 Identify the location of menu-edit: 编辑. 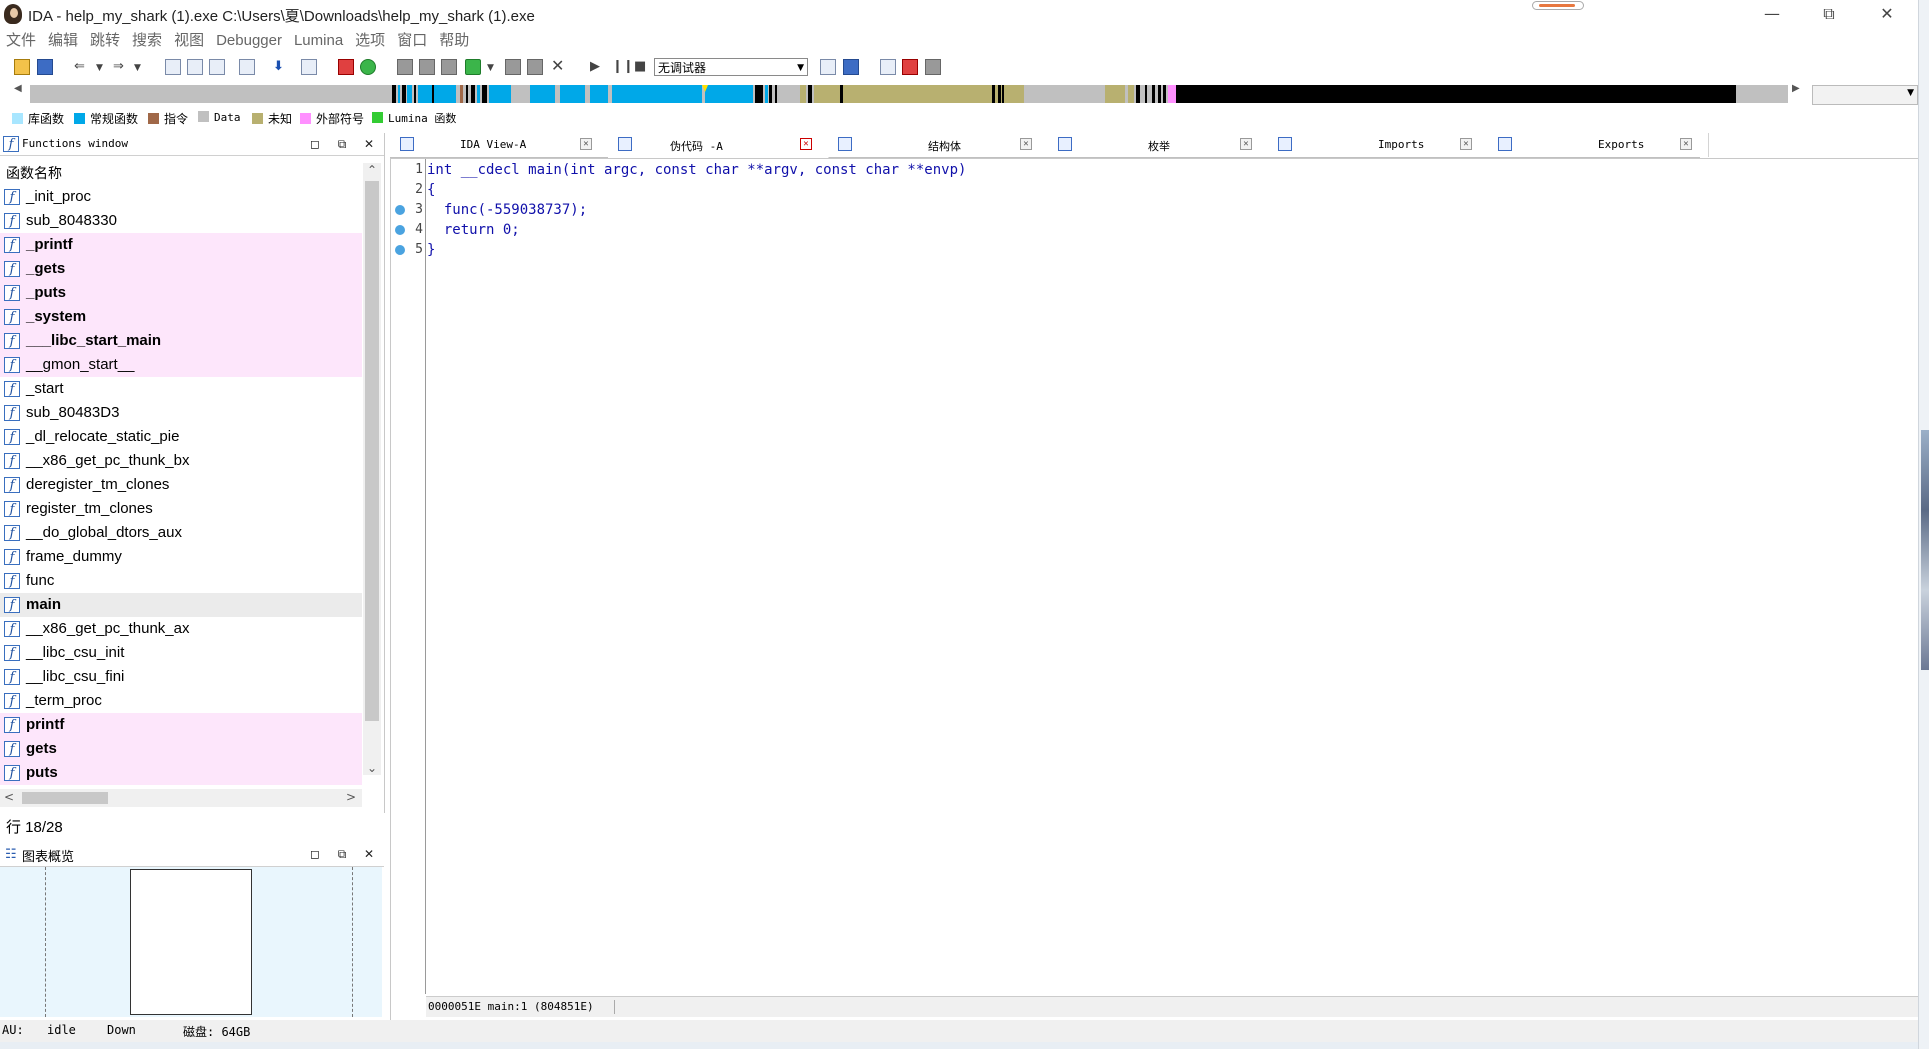
(63, 41).